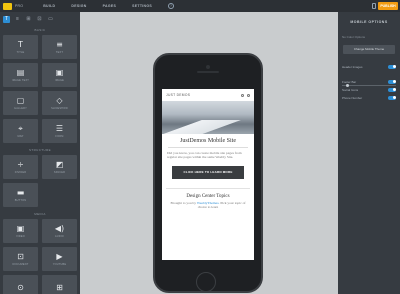  What do you see at coordinates (208, 95) in the screenshot?
I see `mobile-header: JUST DEMOS` at bounding box center [208, 95].